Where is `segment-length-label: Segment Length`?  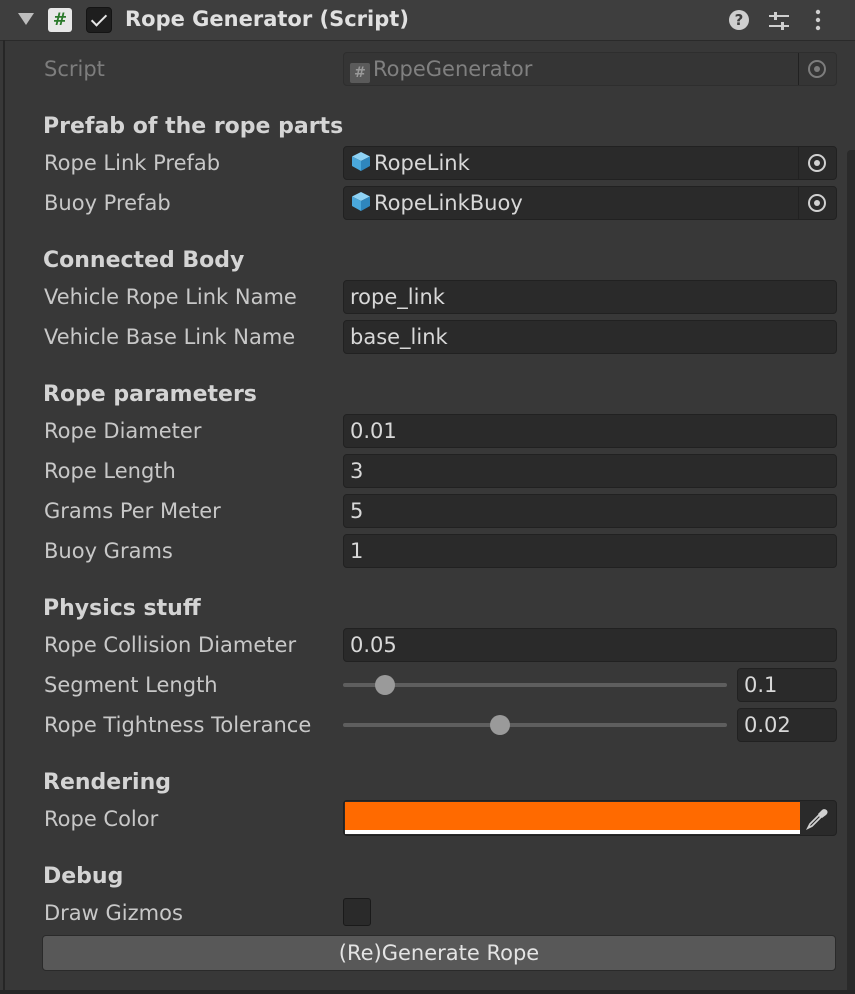 segment-length-label: Segment Length is located at coordinates (131, 685).